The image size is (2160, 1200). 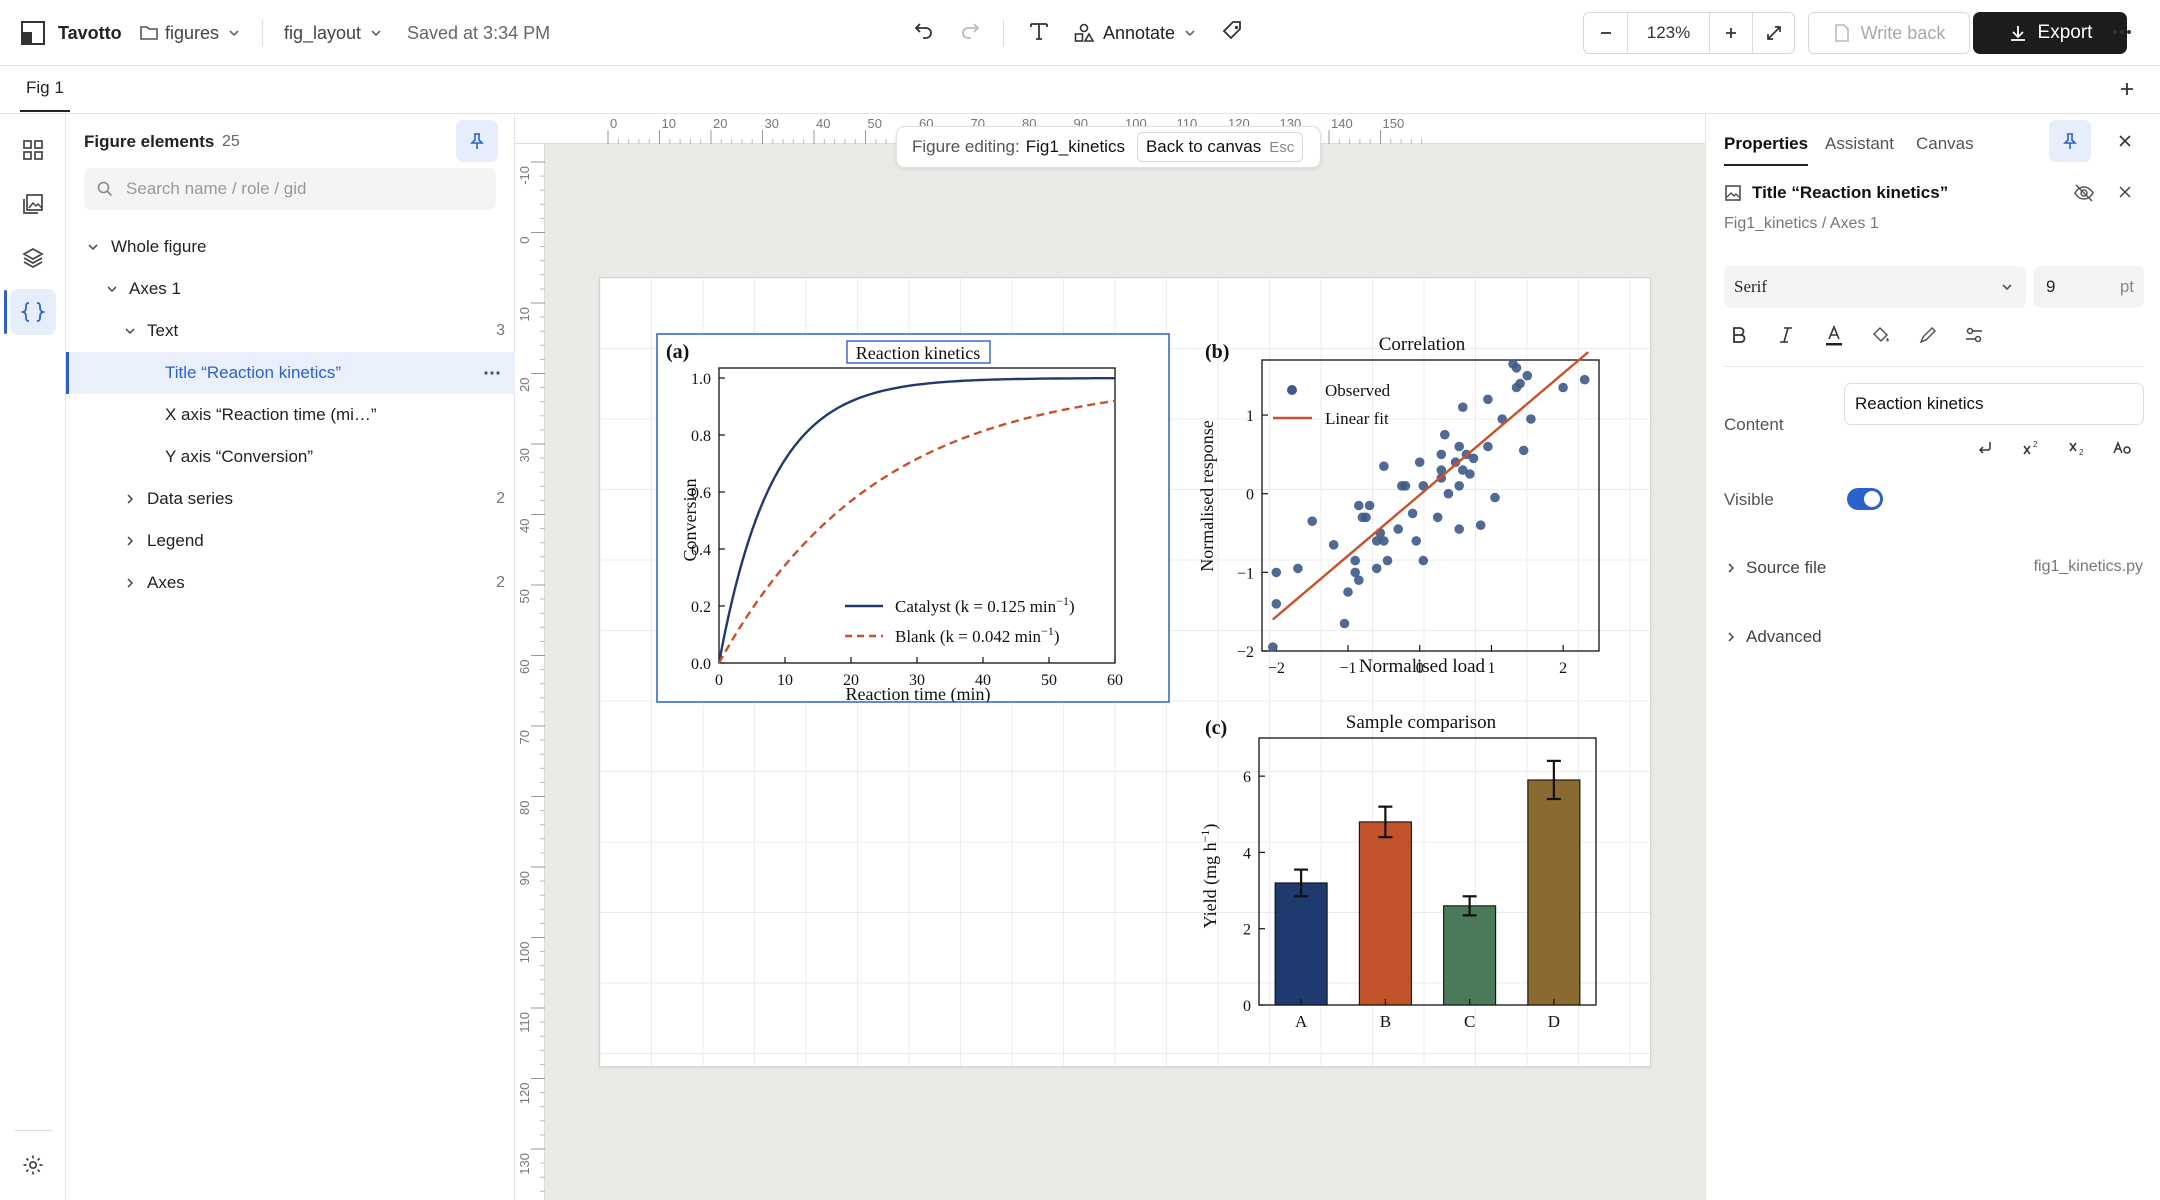 What do you see at coordinates (33, 150) in the screenshot?
I see `rail-dashboard-button` at bounding box center [33, 150].